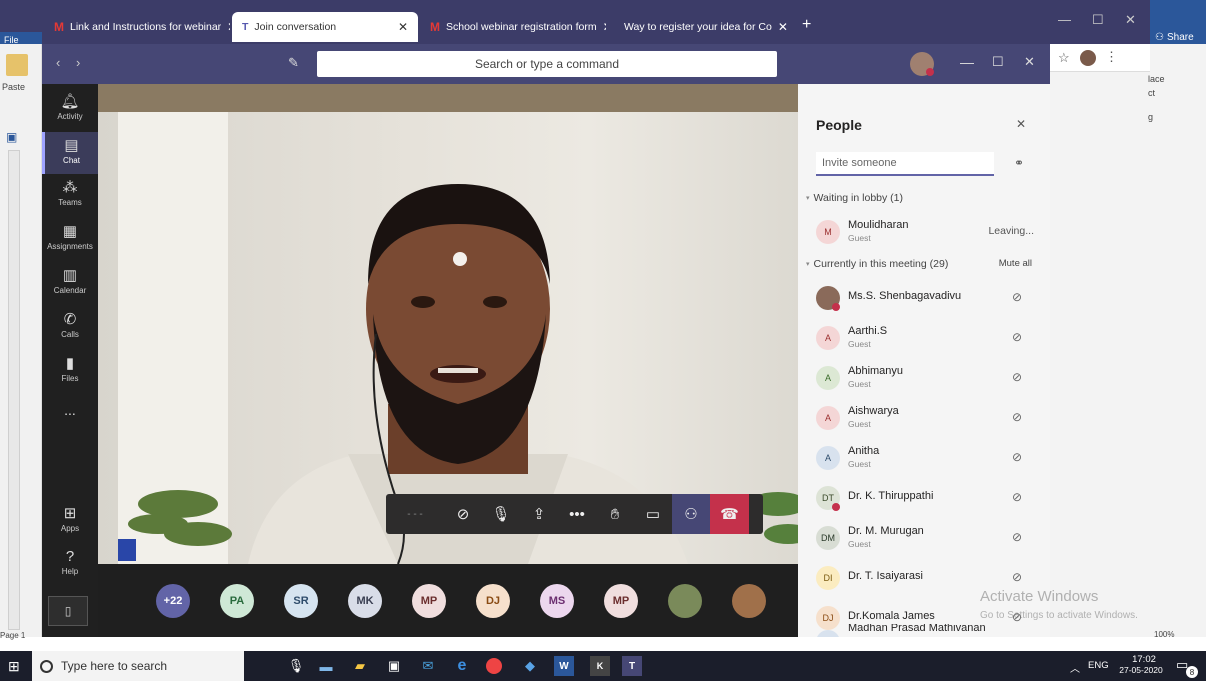 The width and height of the screenshot is (1206, 681). Describe the element at coordinates (877, 265) in the screenshot. I see `meeting-section-header: ▾ Currently in this meeting (29)` at that location.